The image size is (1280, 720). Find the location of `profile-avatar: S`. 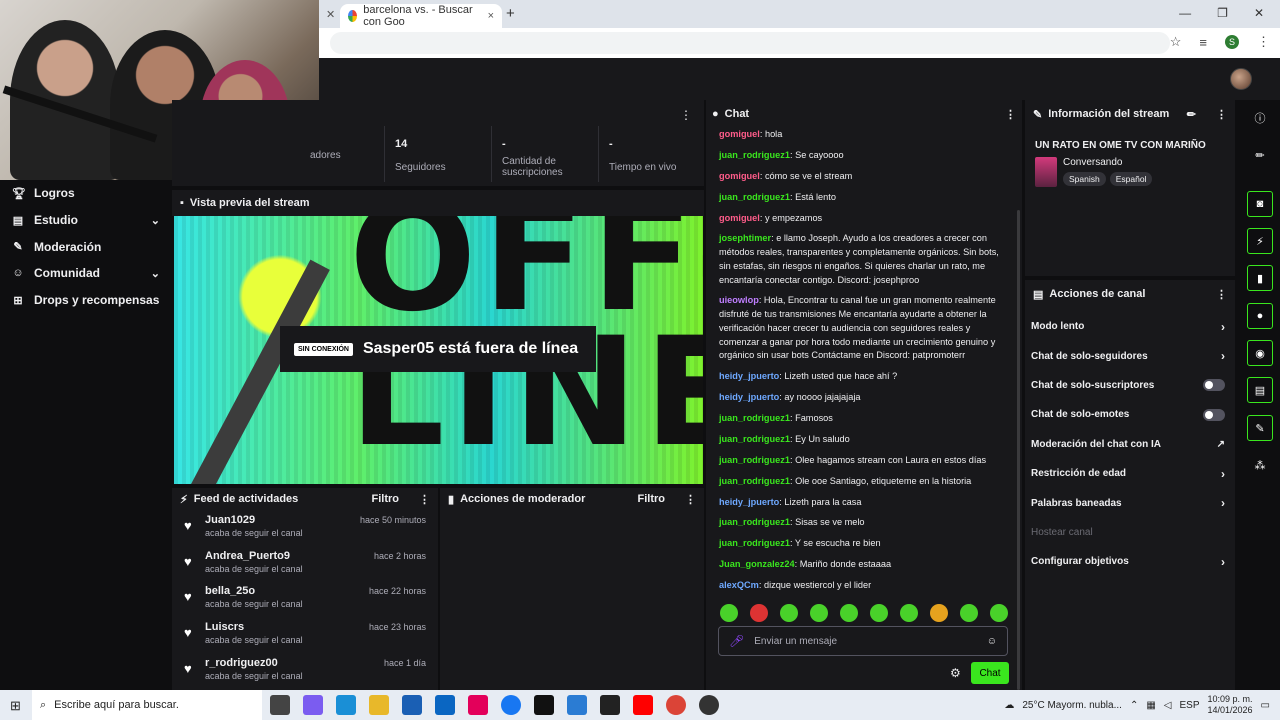

profile-avatar: S is located at coordinates (1232, 42).